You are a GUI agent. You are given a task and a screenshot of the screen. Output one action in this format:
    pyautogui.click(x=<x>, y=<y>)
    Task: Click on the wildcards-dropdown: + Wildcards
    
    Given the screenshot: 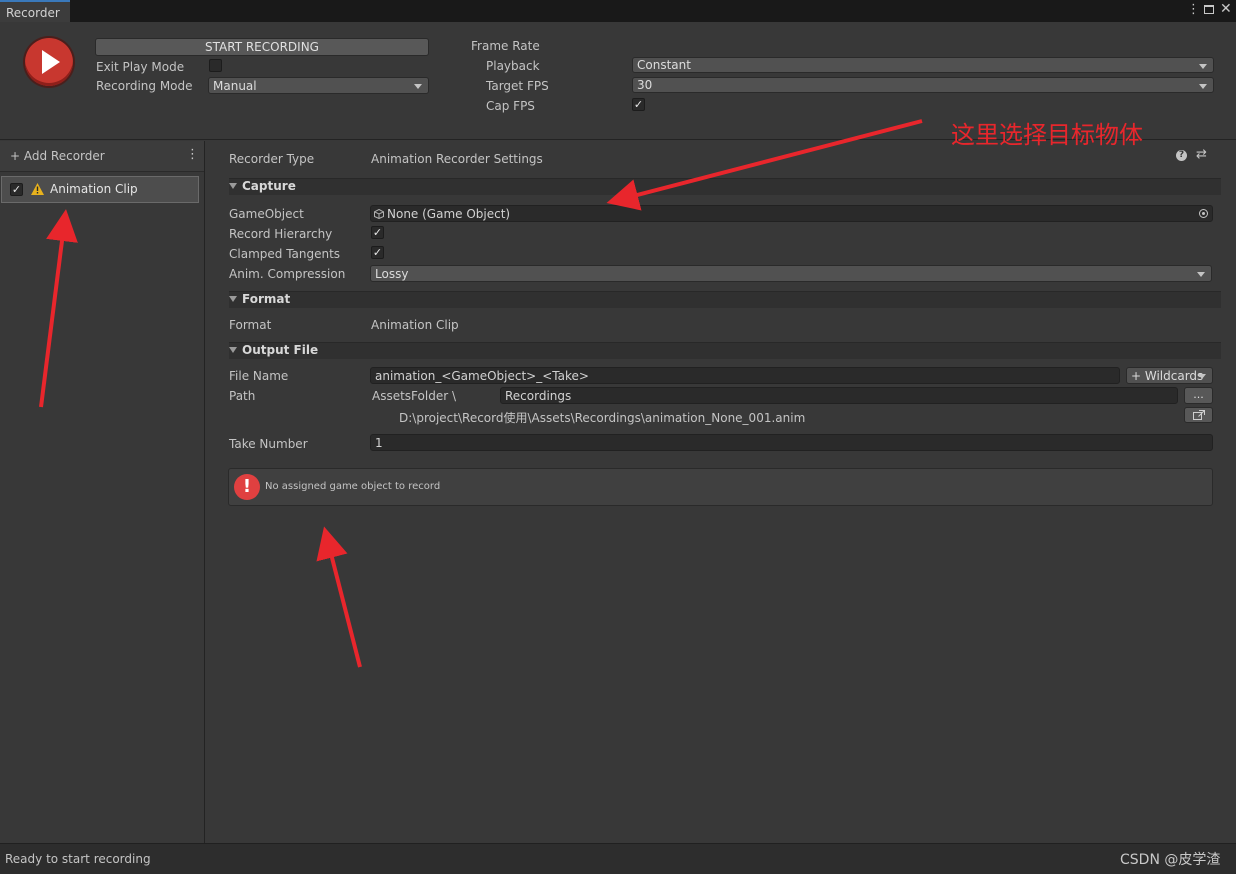 What is the action you would take?
    pyautogui.click(x=1169, y=375)
    